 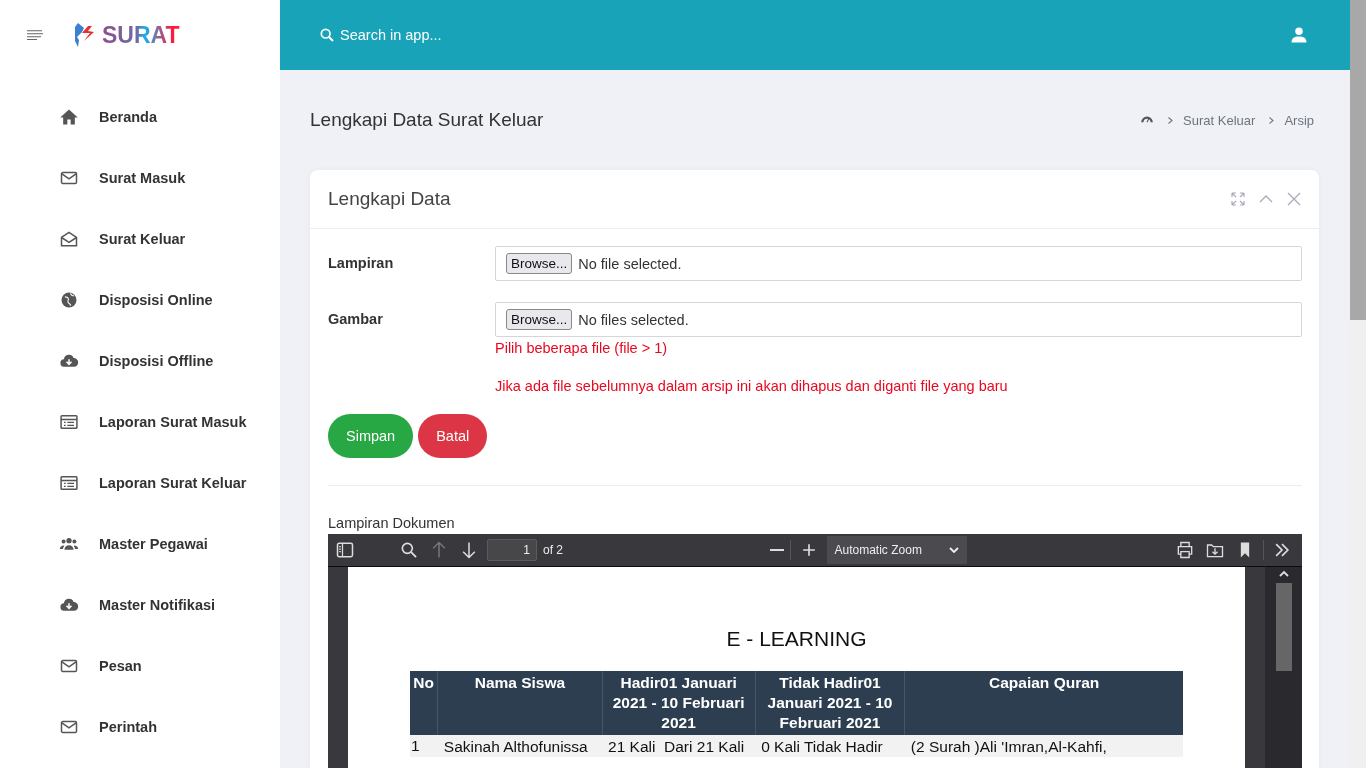 I want to click on document-title: E - LEARNING, so click(x=796, y=639).